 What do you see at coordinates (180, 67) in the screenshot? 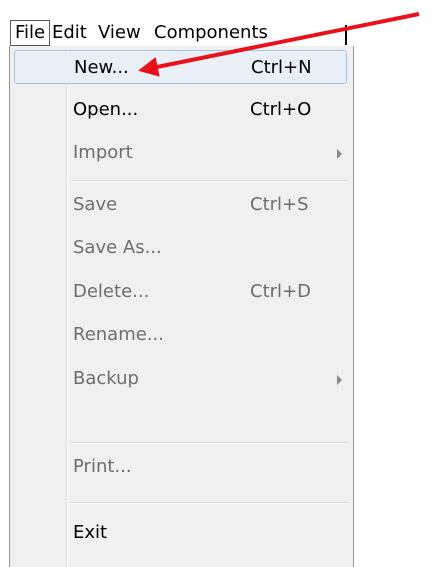
I see `menu-item-new: New... Ctrl+N` at bounding box center [180, 67].